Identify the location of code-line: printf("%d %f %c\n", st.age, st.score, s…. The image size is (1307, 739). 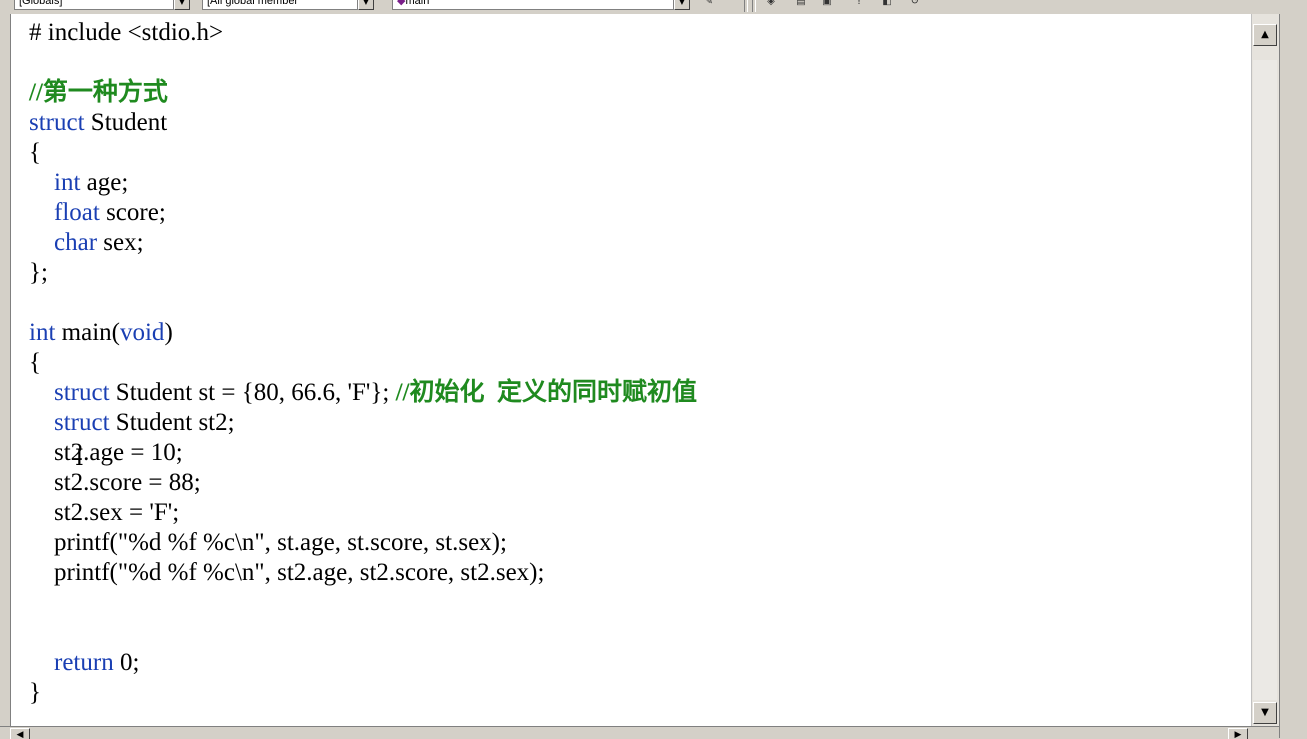
(363, 543).